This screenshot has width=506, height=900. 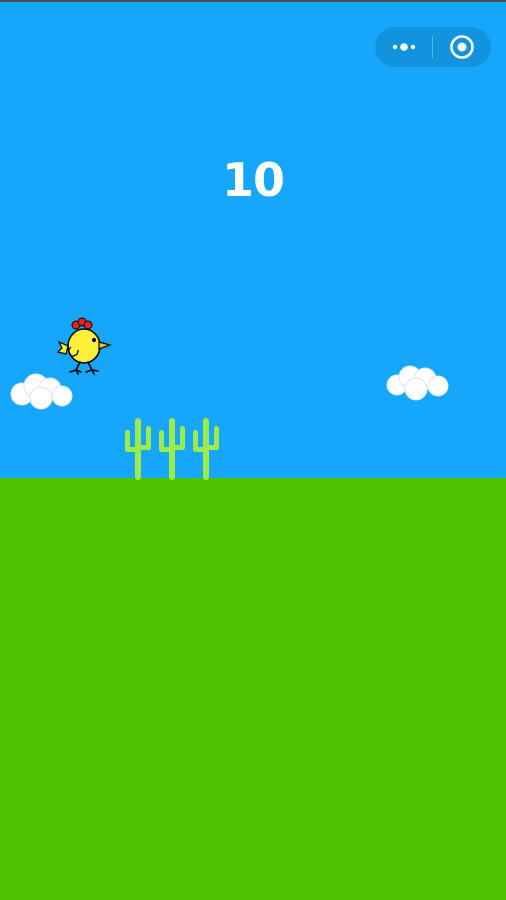 I want to click on close-button, so click(x=461, y=47).